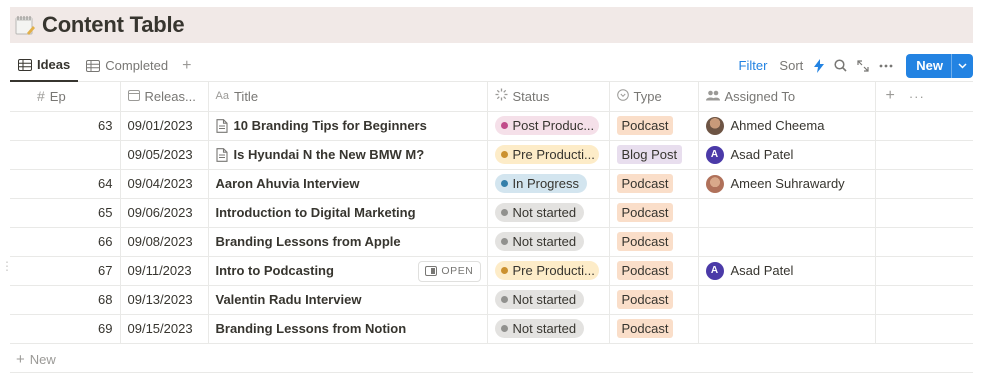 The width and height of the screenshot is (1005, 383). Describe the element at coordinates (164, 126) in the screenshot. I see `release-cell: 09/01/2023` at that location.